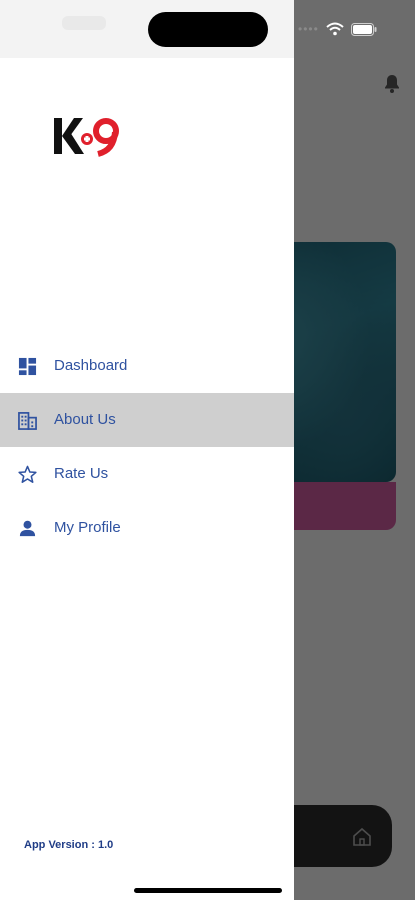  I want to click on dashboard-icon, so click(27, 366).